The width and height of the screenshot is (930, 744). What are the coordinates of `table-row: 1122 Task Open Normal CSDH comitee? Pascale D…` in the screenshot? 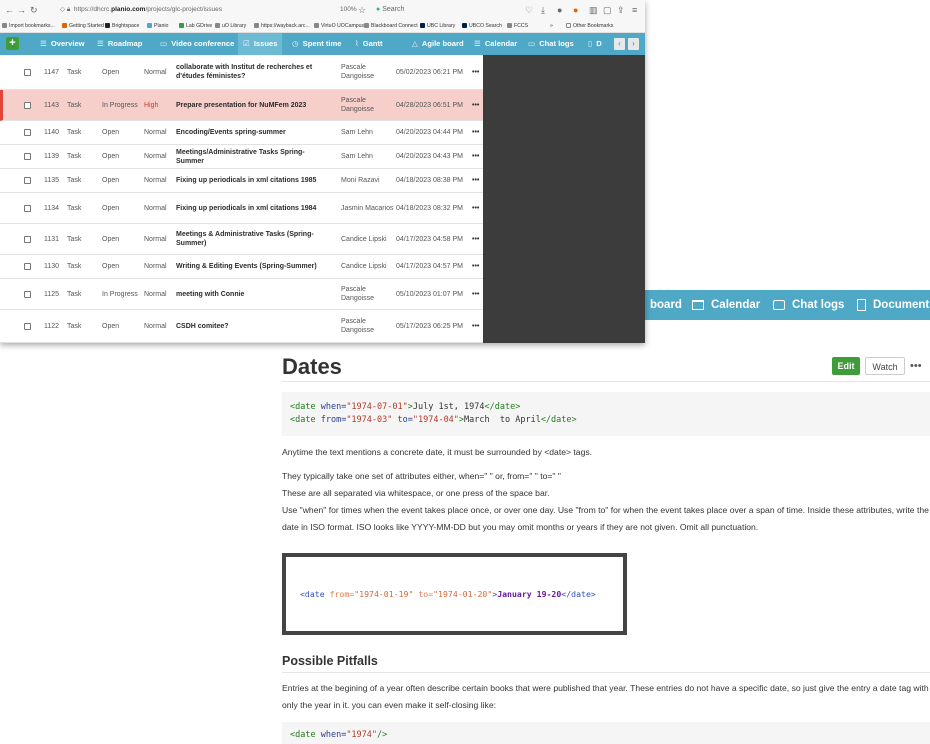 It's located at (241, 326).